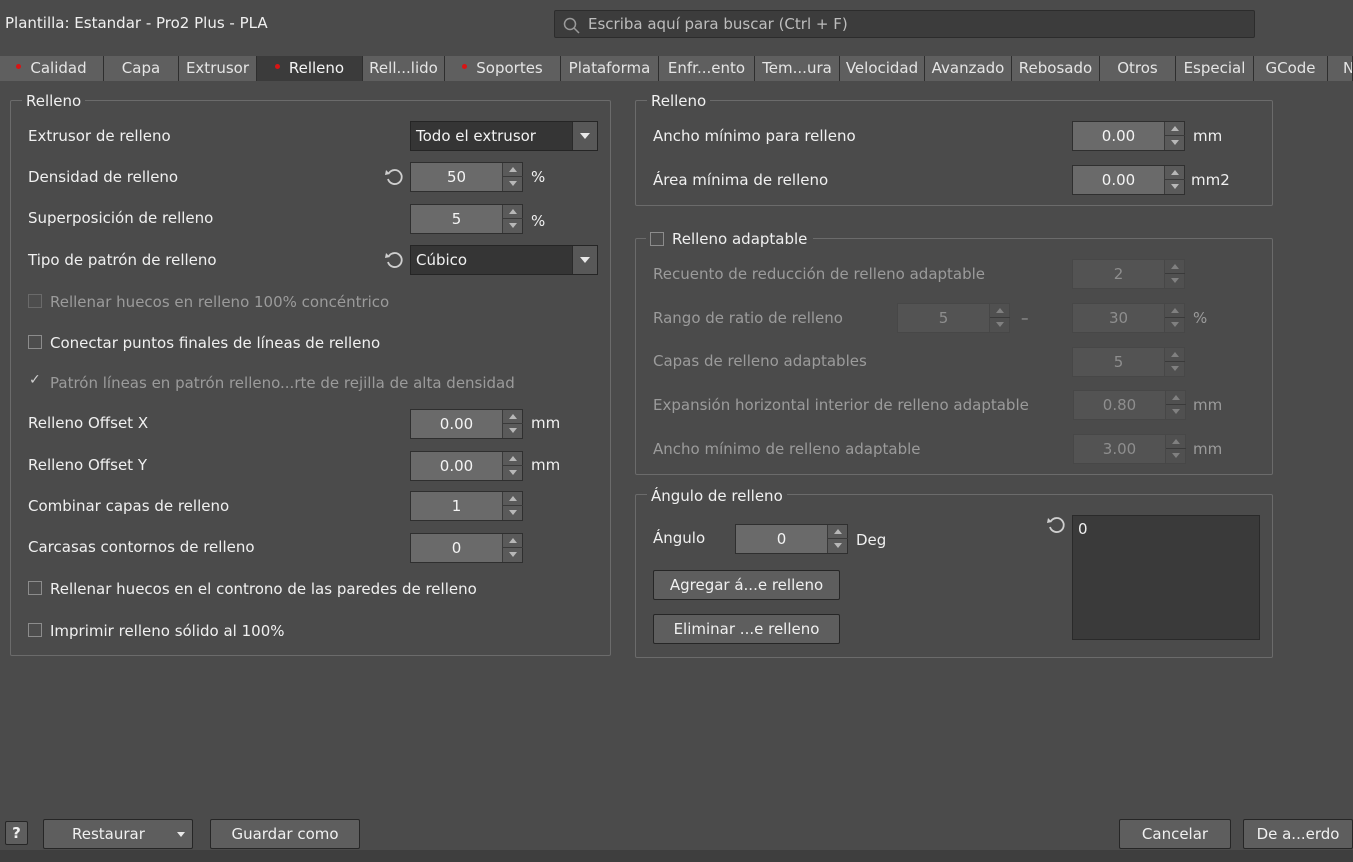 Image resolution: width=1353 pixels, height=862 pixels. I want to click on connect-endpoints-checkbox, so click(35, 342).